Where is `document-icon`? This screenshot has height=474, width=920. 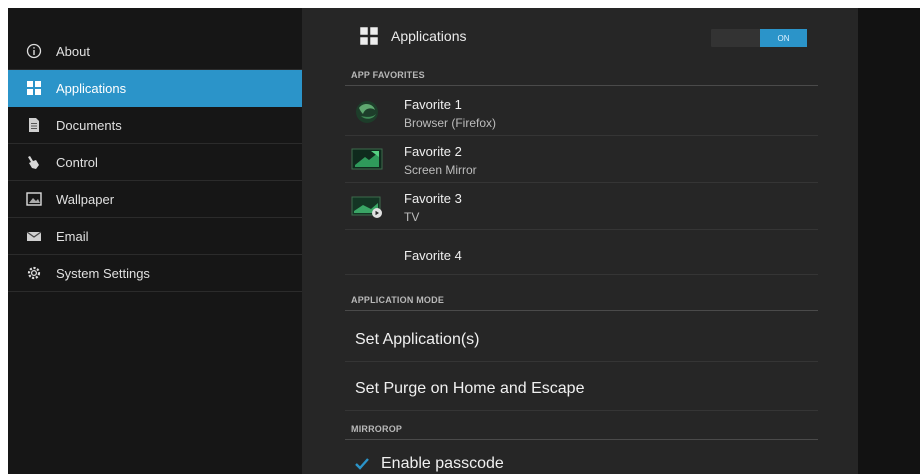
document-icon is located at coordinates (34, 125).